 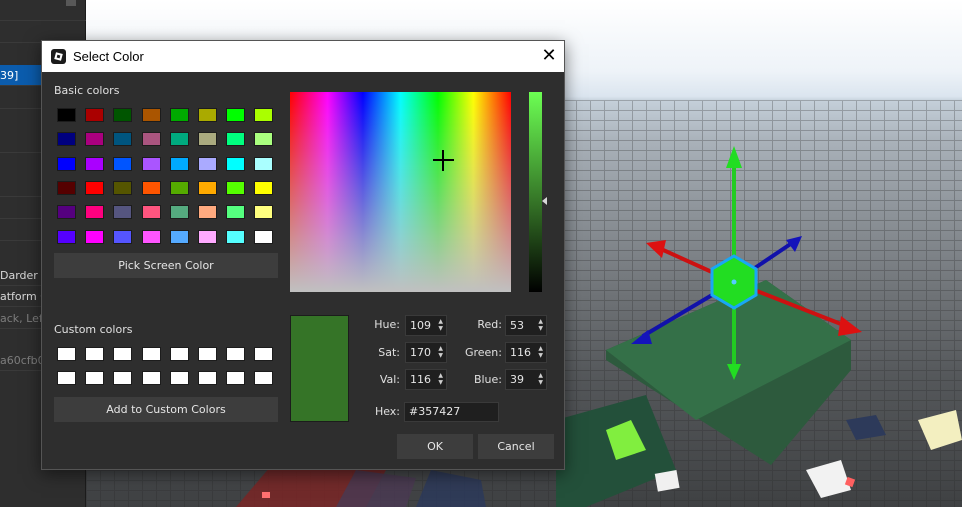 I want to click on close-button: ✕, so click(x=549, y=56).